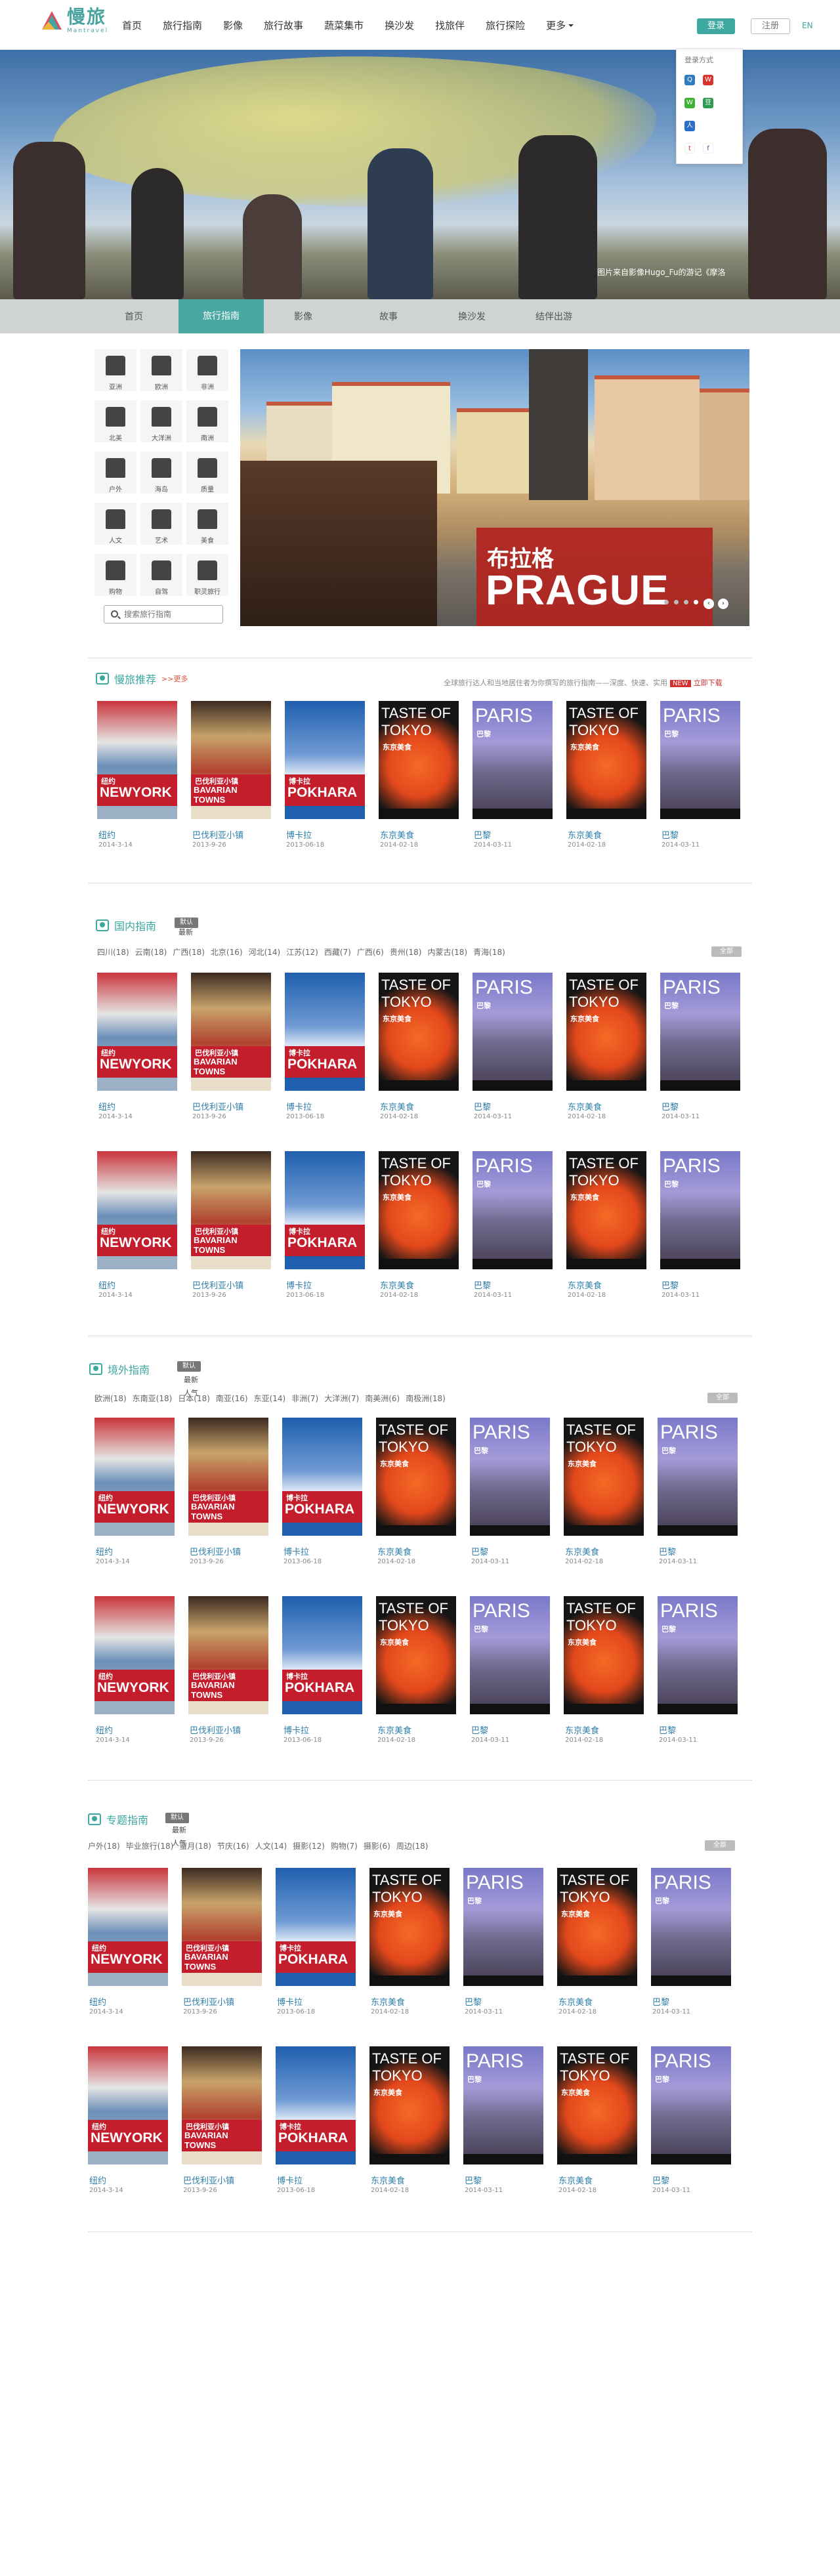 The width and height of the screenshot is (840, 2576). What do you see at coordinates (232, 1398) in the screenshot?
I see `filter-item: 南亚(16)` at bounding box center [232, 1398].